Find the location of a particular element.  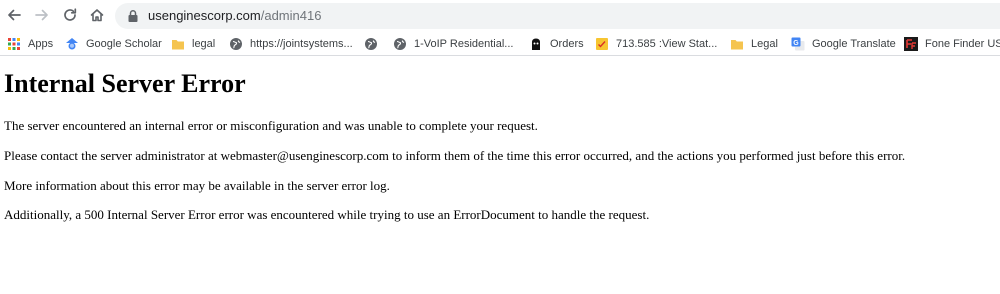

back-button is located at coordinates (14, 15).